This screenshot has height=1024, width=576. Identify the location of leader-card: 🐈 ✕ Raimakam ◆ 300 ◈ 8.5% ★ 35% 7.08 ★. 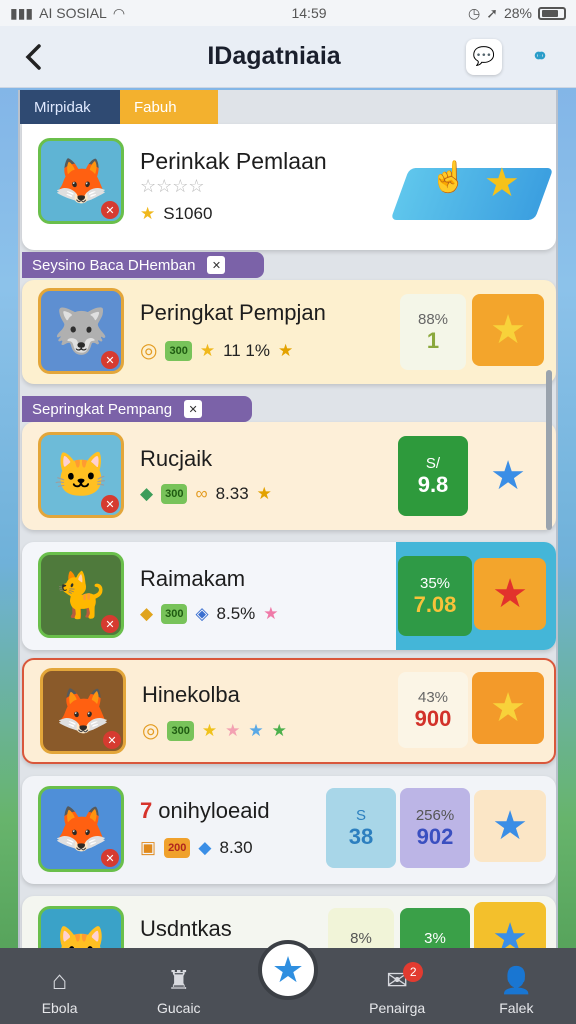
(289, 596).